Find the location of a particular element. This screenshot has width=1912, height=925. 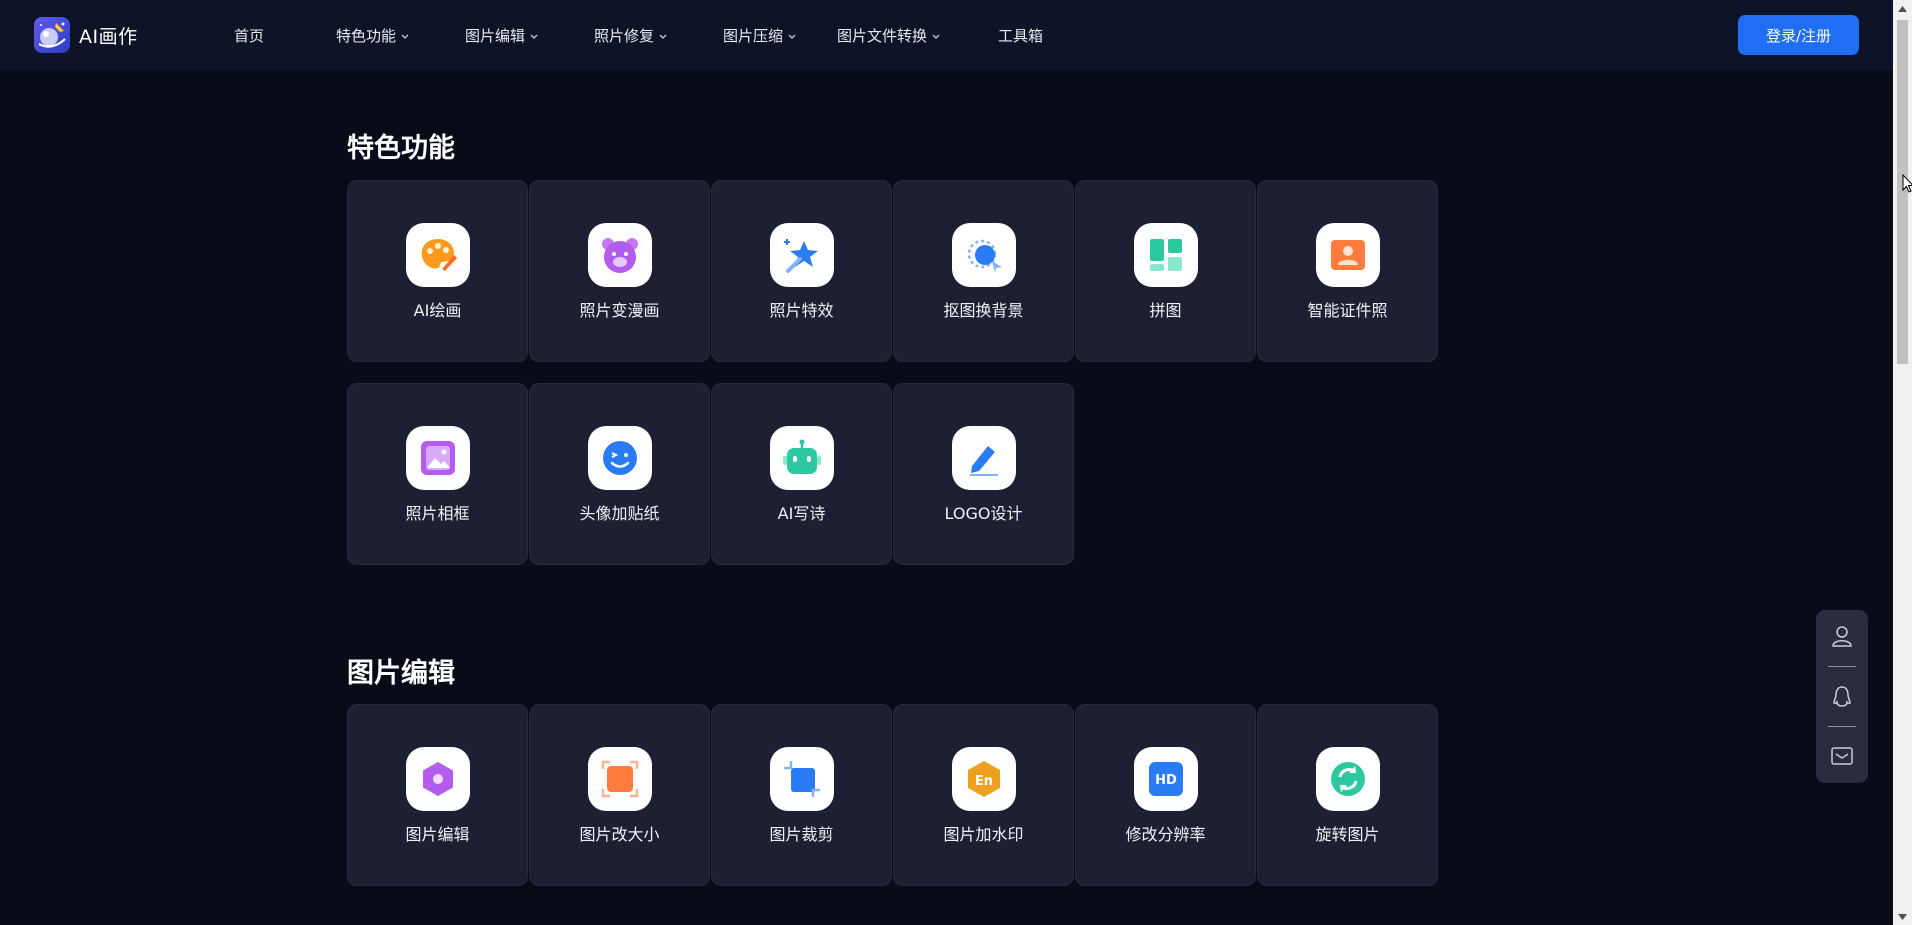

nav-toolbox: 工具箱 is located at coordinates (1020, 35).